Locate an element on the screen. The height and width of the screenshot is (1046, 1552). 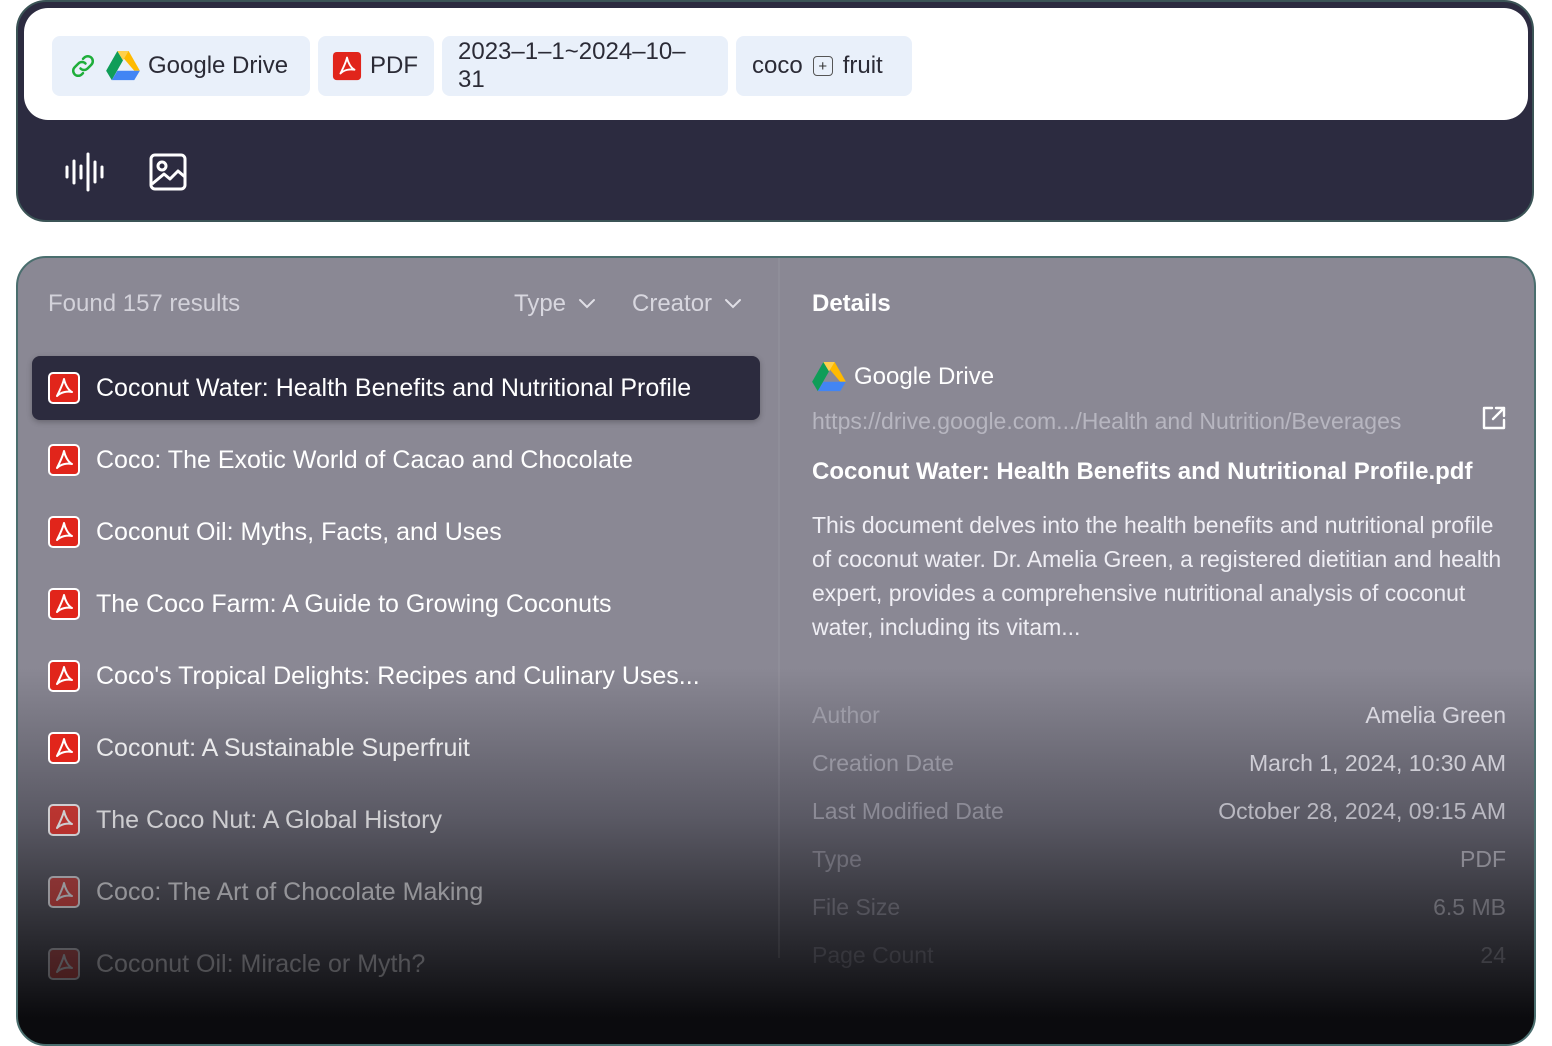
meta-key: Last Modified Date is located at coordinates (908, 811).